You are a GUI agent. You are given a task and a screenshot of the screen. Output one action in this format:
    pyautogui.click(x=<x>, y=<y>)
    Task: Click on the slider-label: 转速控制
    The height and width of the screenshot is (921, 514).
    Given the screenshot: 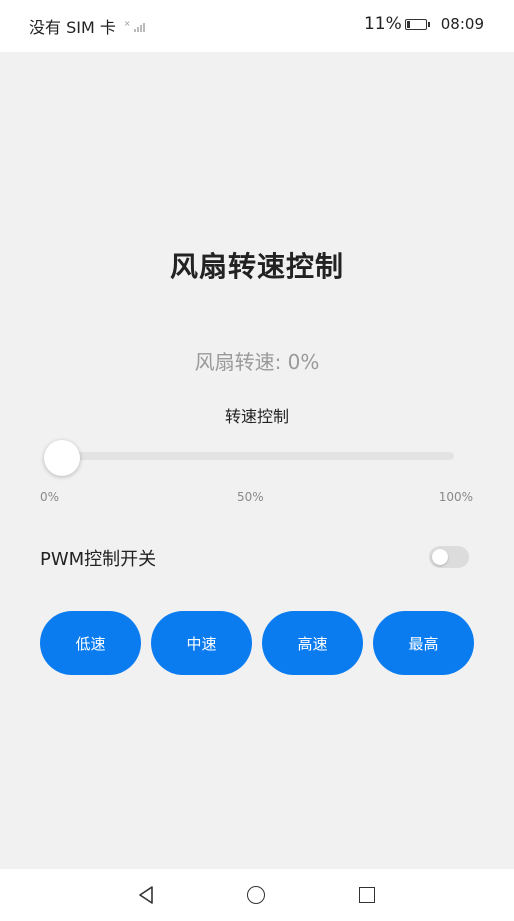 What is the action you would take?
    pyautogui.click(x=256, y=416)
    